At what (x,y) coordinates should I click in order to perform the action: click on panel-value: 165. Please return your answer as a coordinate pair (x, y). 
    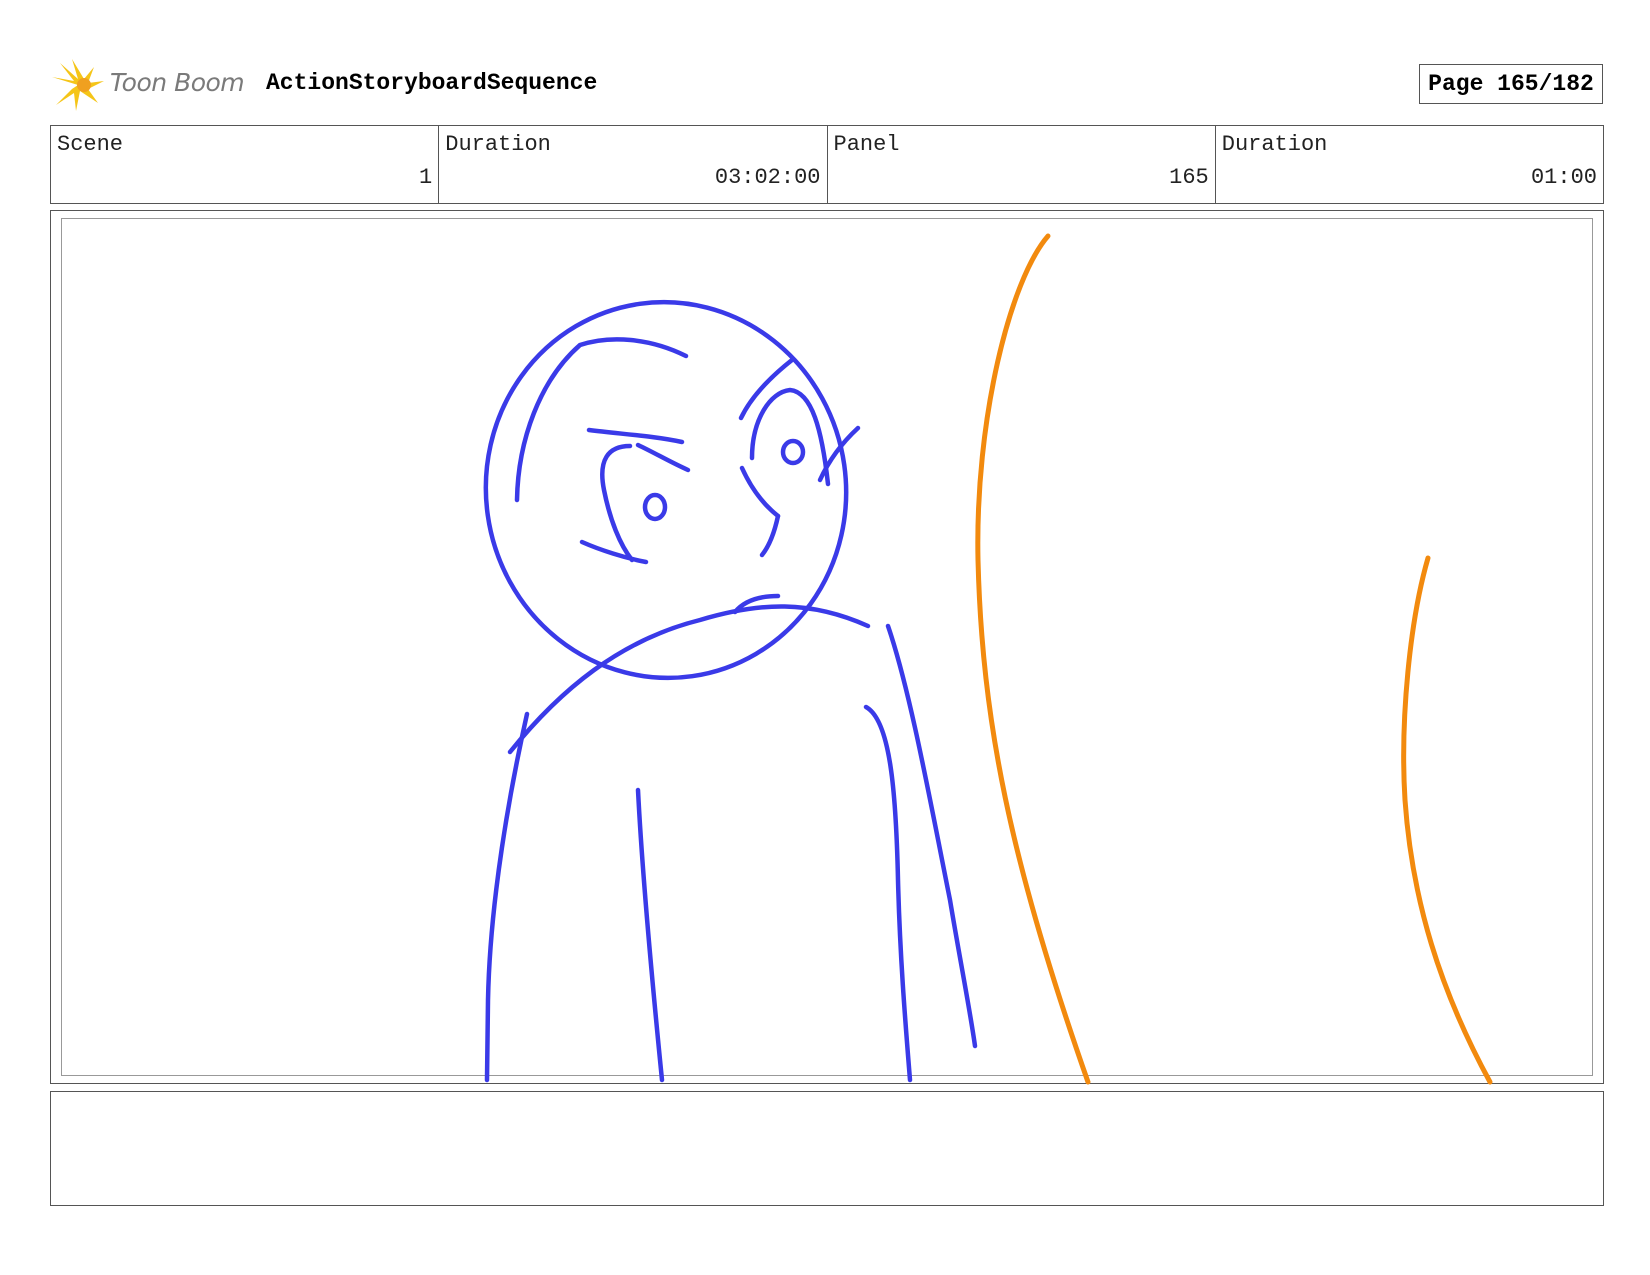
    Looking at the image, I should click on (1189, 177).